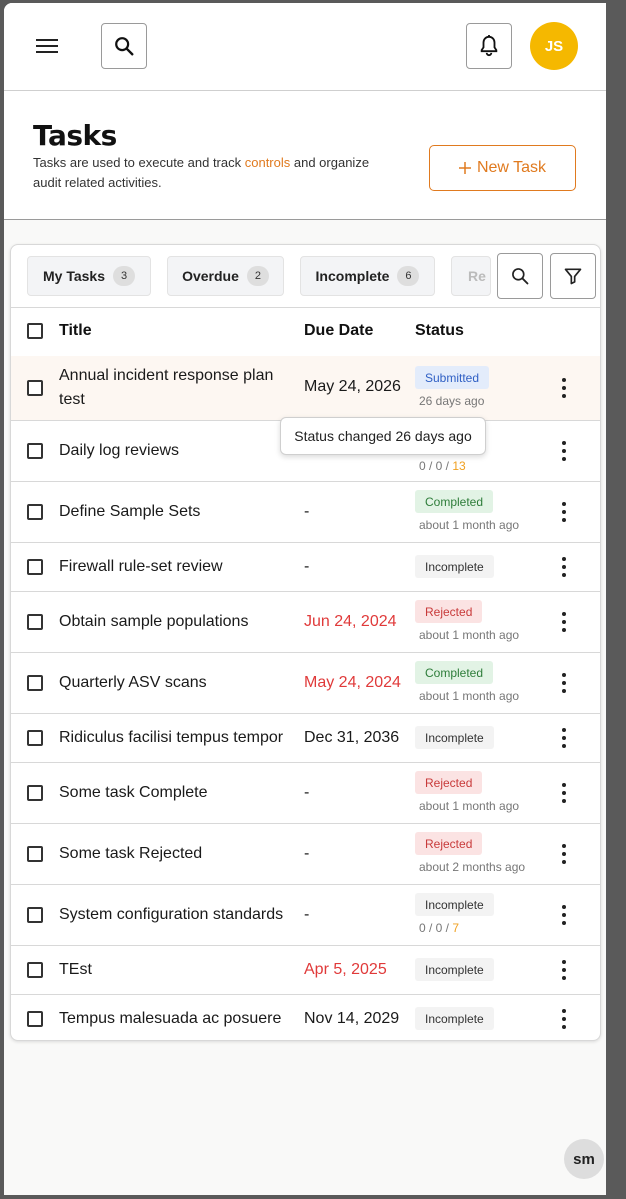  Describe the element at coordinates (511, 167) in the screenshot. I see `new-task-label: New Task` at that location.